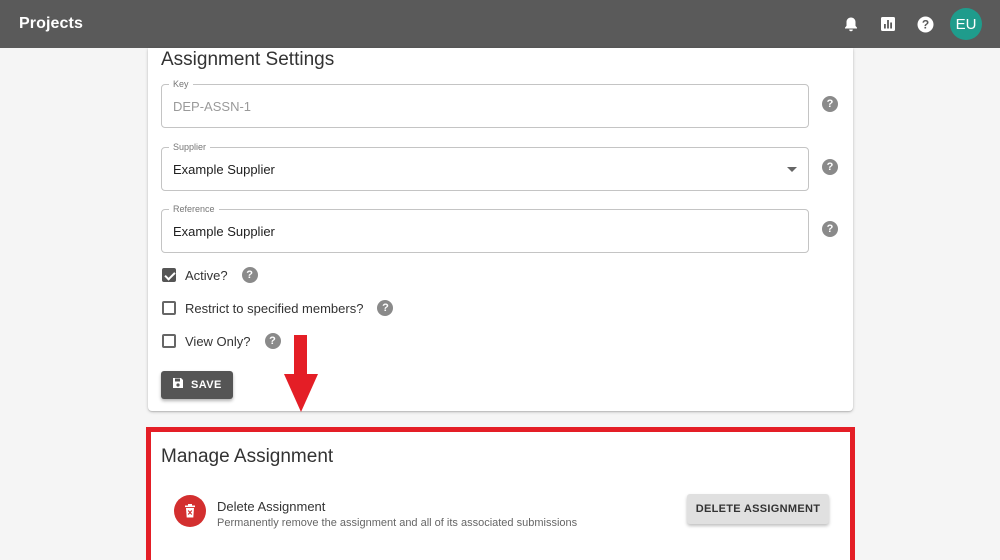  Describe the element at coordinates (485, 166) in the screenshot. I see `supplier-select: Supplier Example Supplier` at that location.